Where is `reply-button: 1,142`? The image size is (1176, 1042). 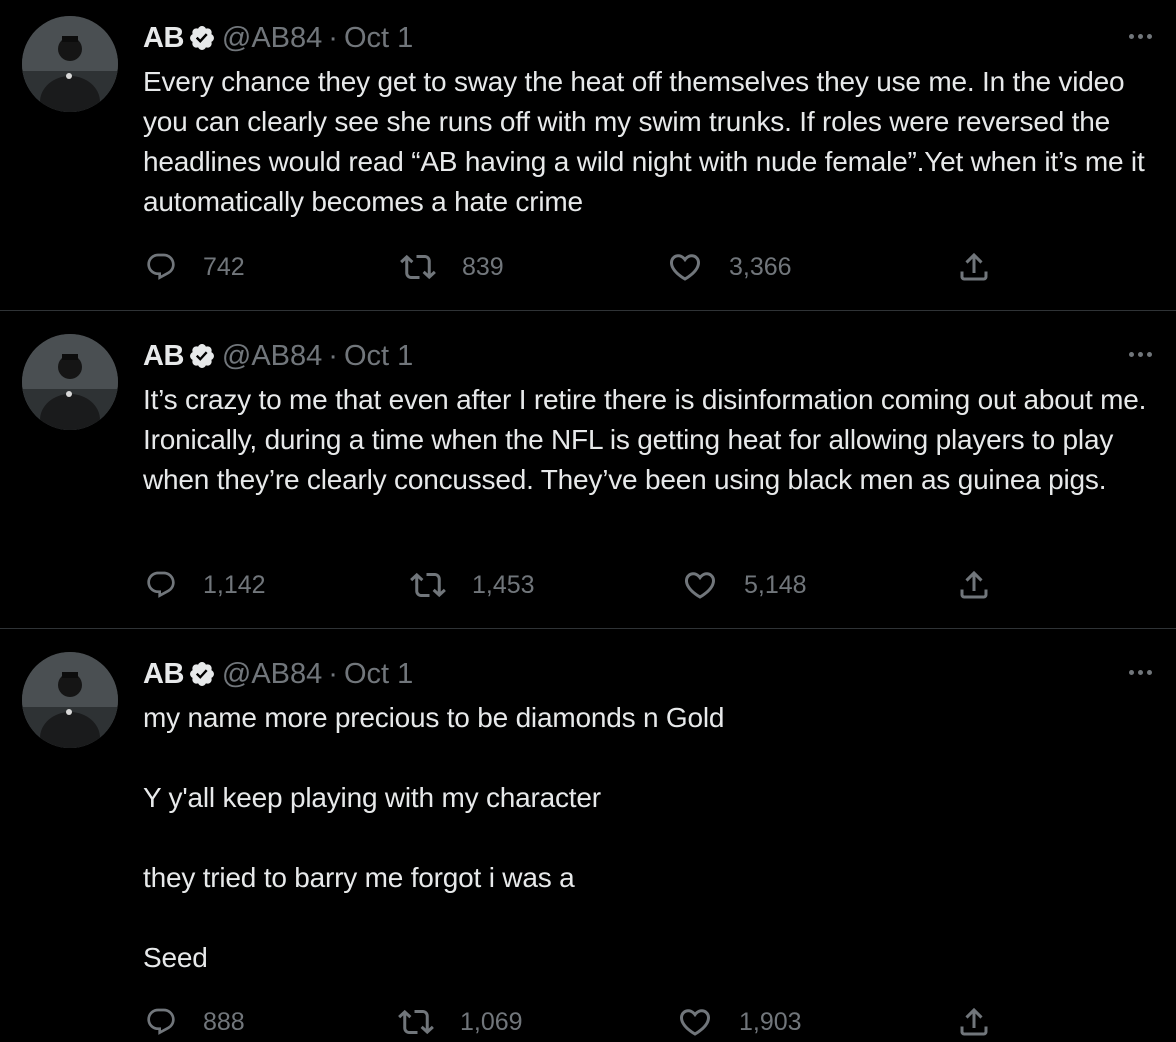
reply-button: 1,142 is located at coordinates (205, 585).